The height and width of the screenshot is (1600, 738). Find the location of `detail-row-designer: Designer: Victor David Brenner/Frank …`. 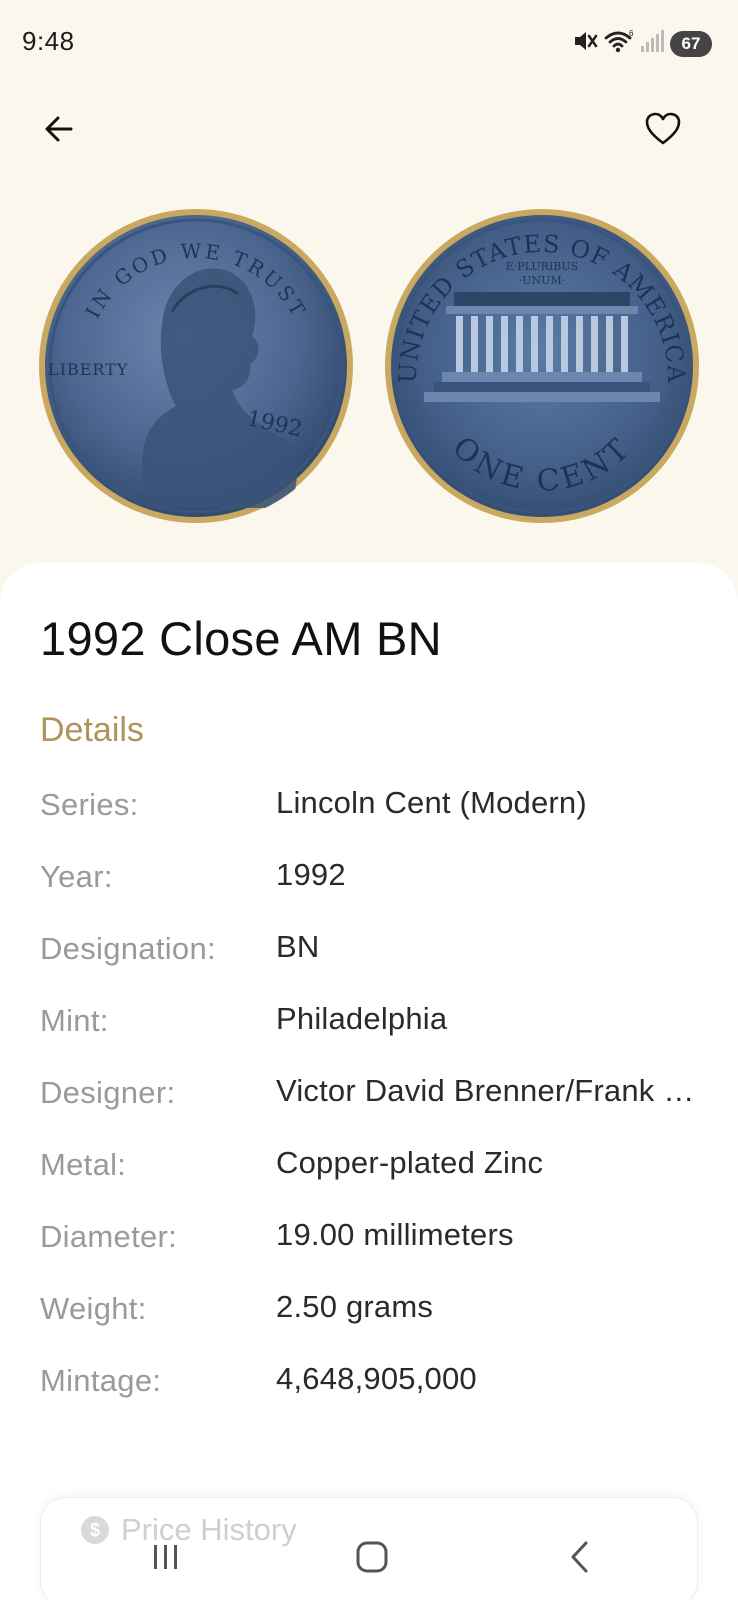

detail-row-designer: Designer: Victor David Brenner/Frank … is located at coordinates (370, 1099).